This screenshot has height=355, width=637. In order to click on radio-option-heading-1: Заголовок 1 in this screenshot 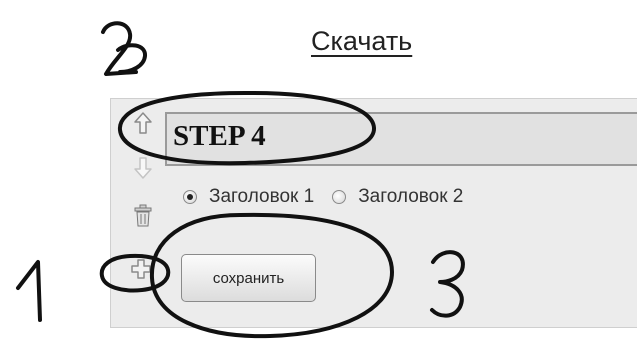, I will do `click(257, 197)`.